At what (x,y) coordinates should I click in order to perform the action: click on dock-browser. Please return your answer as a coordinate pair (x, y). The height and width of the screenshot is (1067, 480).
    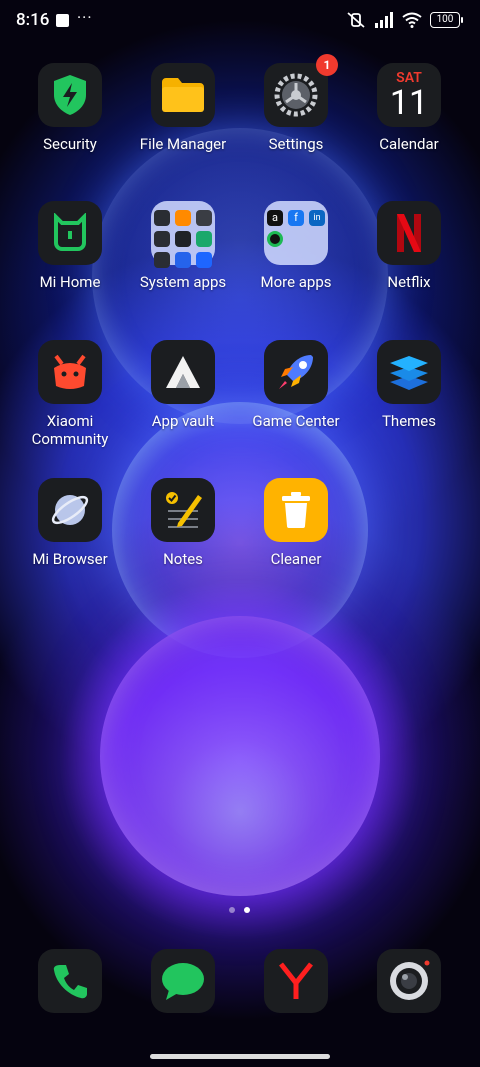
    Looking at the image, I should click on (296, 981).